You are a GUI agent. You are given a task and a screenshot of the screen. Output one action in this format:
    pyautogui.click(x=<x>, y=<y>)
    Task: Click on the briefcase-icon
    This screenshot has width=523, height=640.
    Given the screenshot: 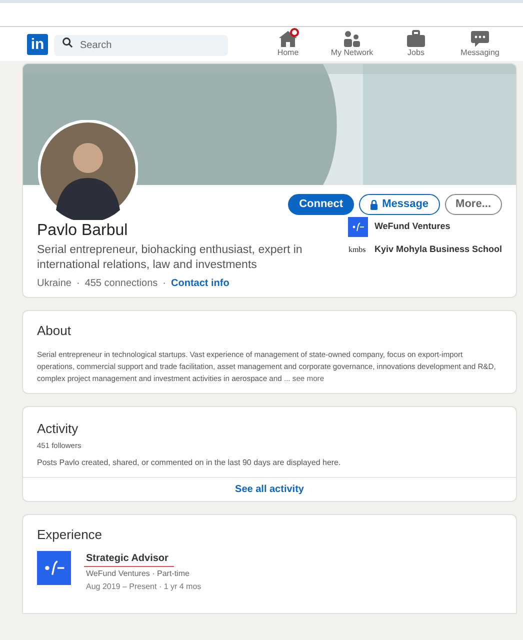 What is the action you would take?
    pyautogui.click(x=416, y=39)
    